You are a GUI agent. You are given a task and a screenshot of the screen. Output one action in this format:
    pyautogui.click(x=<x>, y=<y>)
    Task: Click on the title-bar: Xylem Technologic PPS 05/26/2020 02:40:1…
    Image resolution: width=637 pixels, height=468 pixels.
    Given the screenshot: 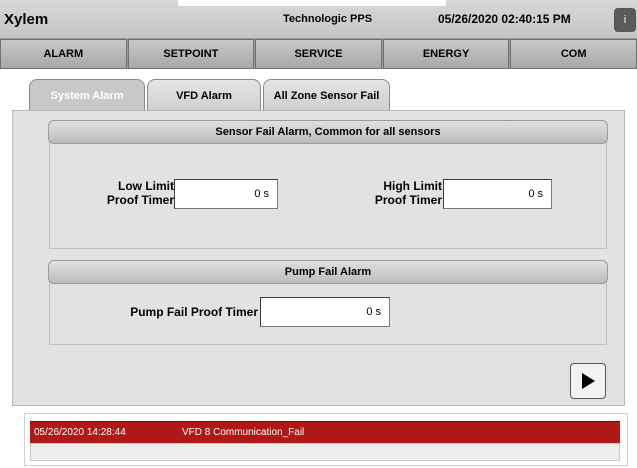 What is the action you would take?
    pyautogui.click(x=318, y=19)
    